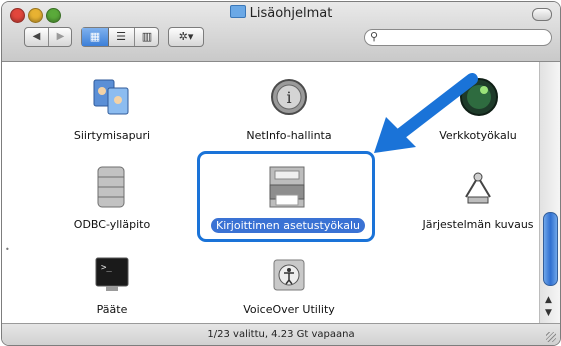 Image resolution: width=561 pixels, height=346 pixels. I want to click on app-item-voiceover: VoiceOver Utility, so click(289, 287).